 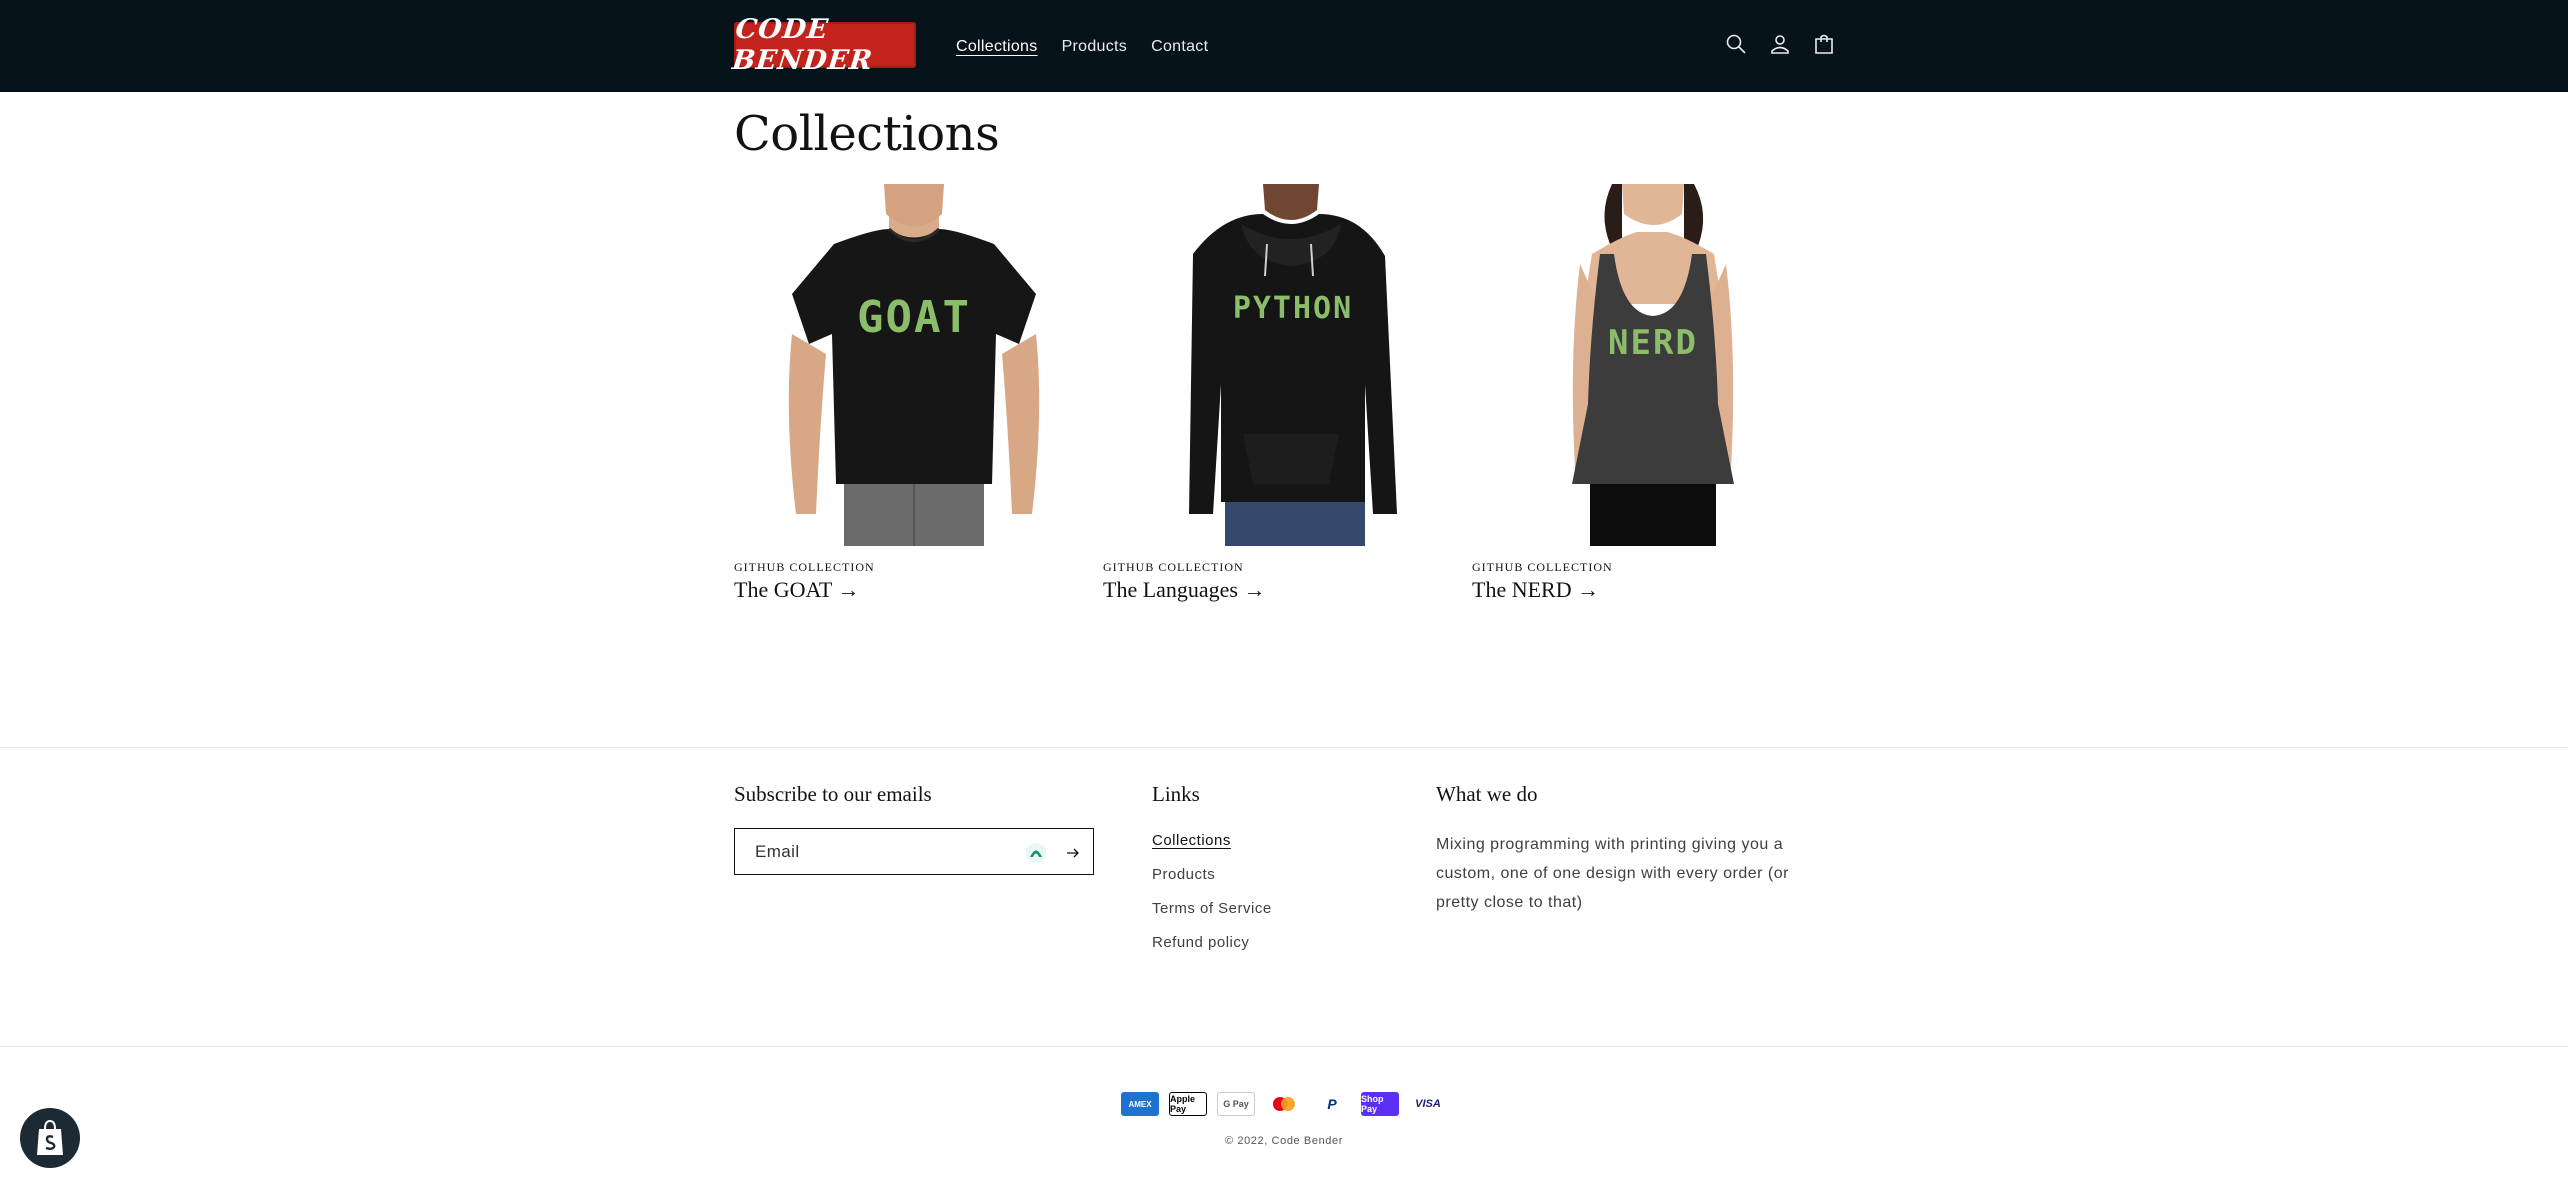 What do you see at coordinates (1073, 853) in the screenshot?
I see `arrow-right-icon` at bounding box center [1073, 853].